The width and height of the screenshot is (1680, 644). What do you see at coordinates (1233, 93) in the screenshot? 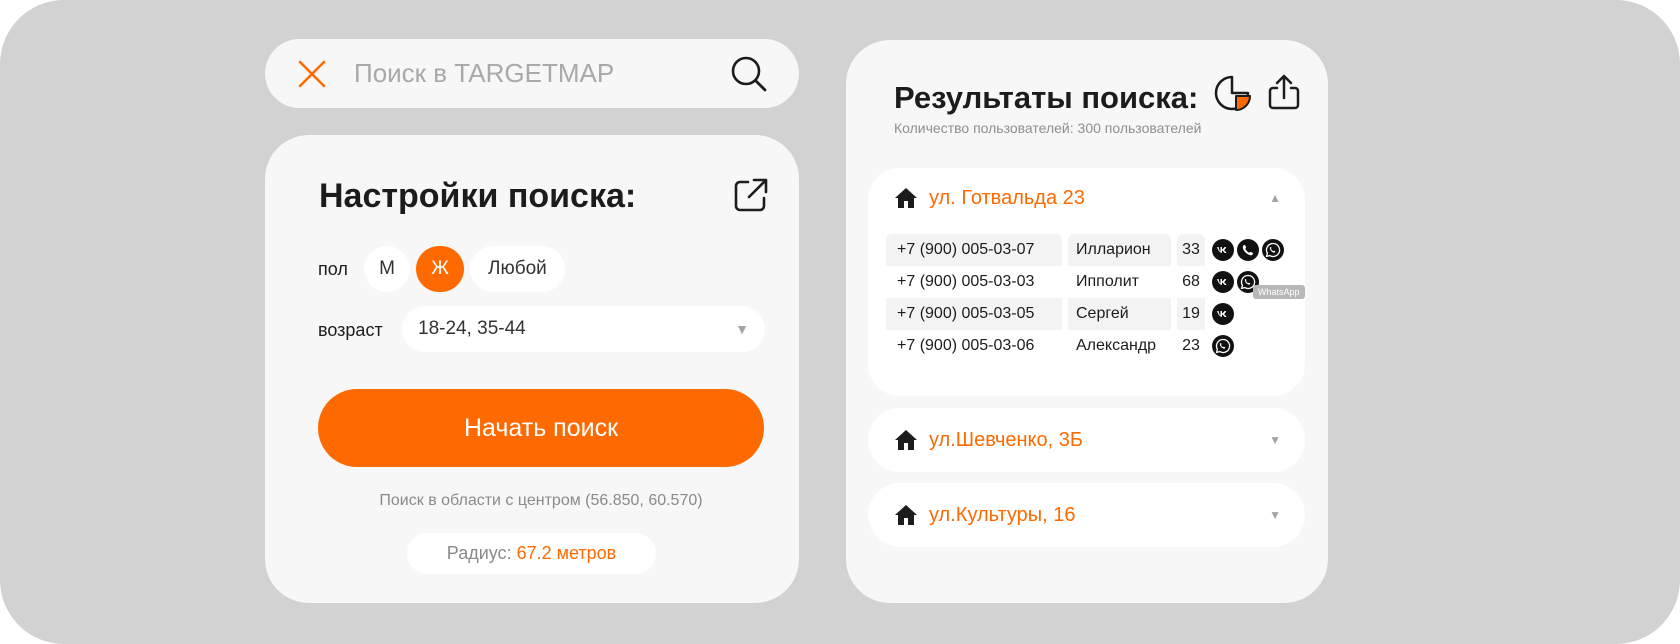
I see `pie-chart-icon` at bounding box center [1233, 93].